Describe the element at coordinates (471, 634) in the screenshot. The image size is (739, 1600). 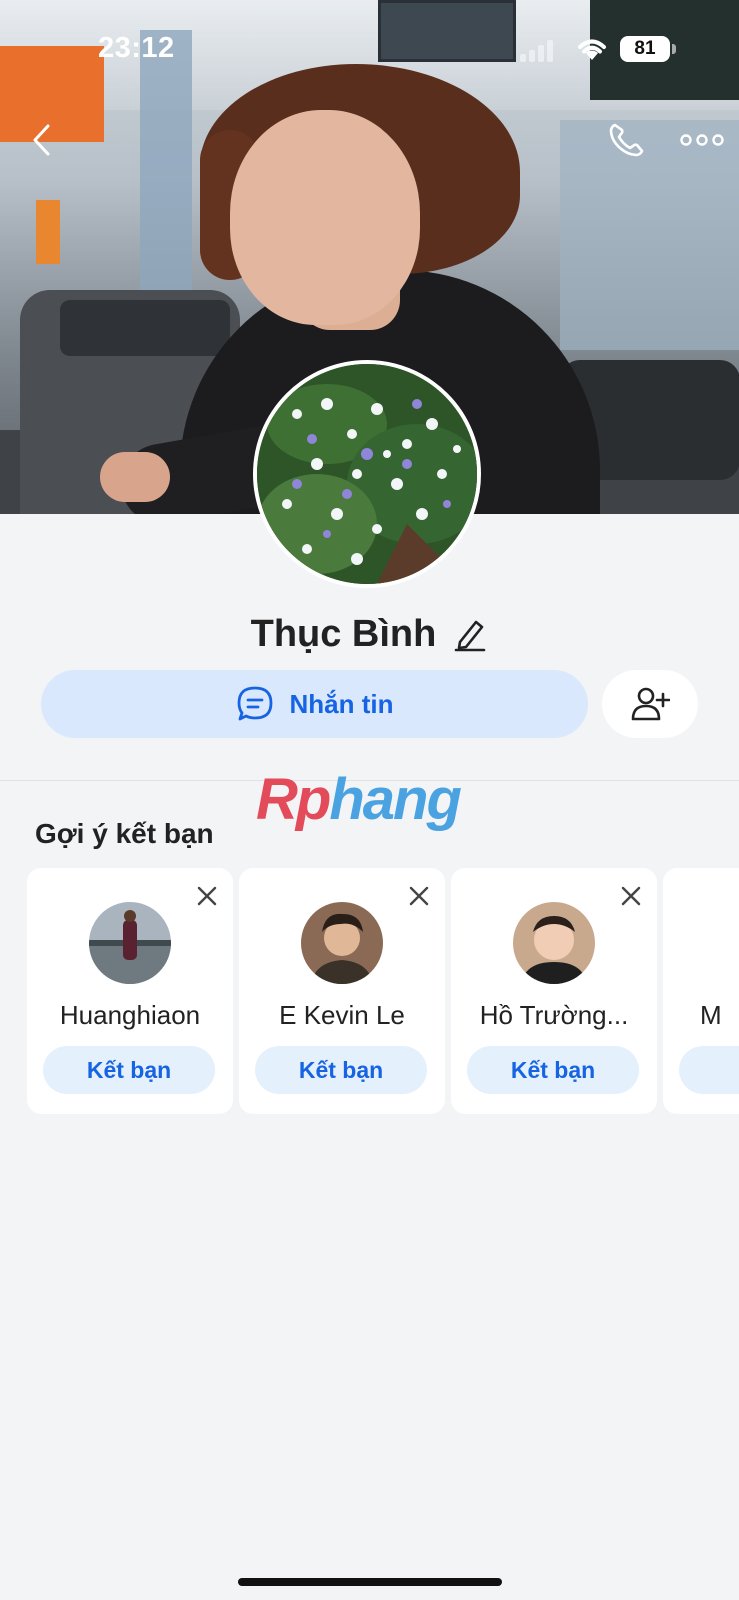
I see `pencil-icon` at that location.